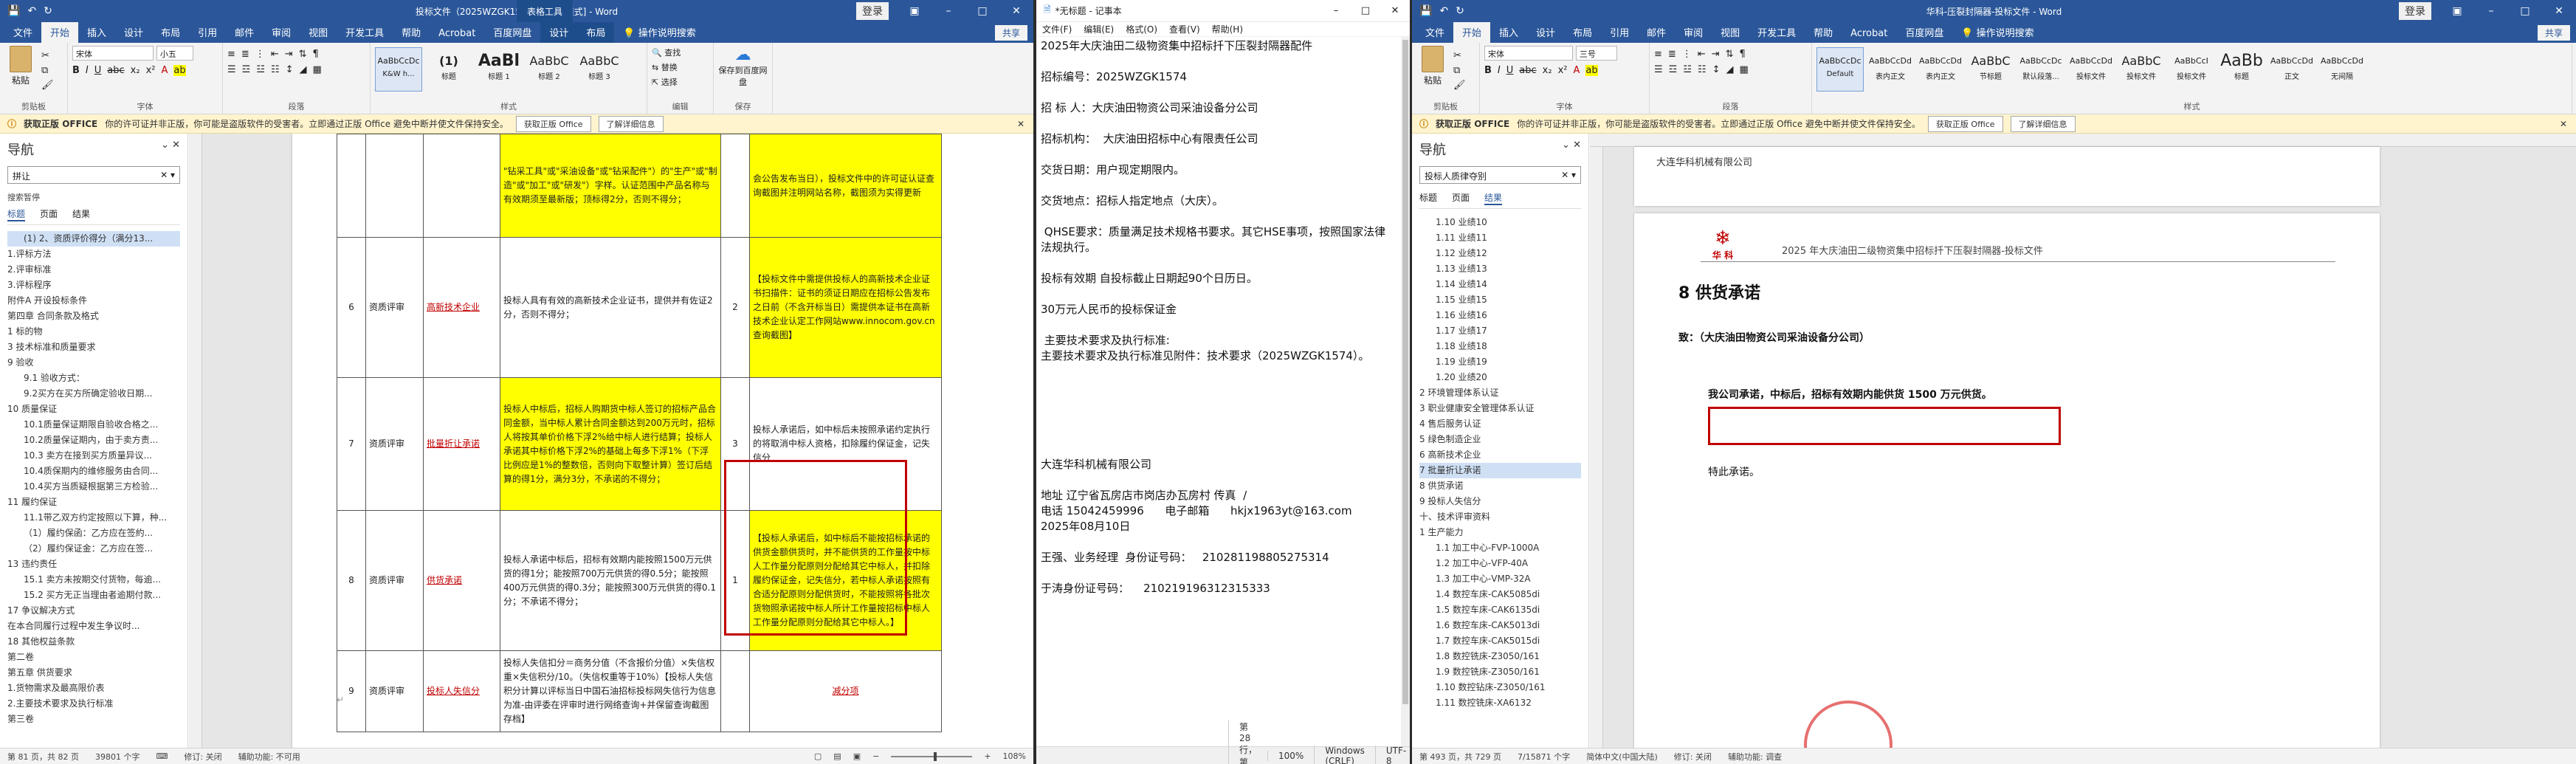 The width and height of the screenshot is (2576, 764). What do you see at coordinates (1582, 32) in the screenshot?
I see `tab-layout: 布局` at bounding box center [1582, 32].